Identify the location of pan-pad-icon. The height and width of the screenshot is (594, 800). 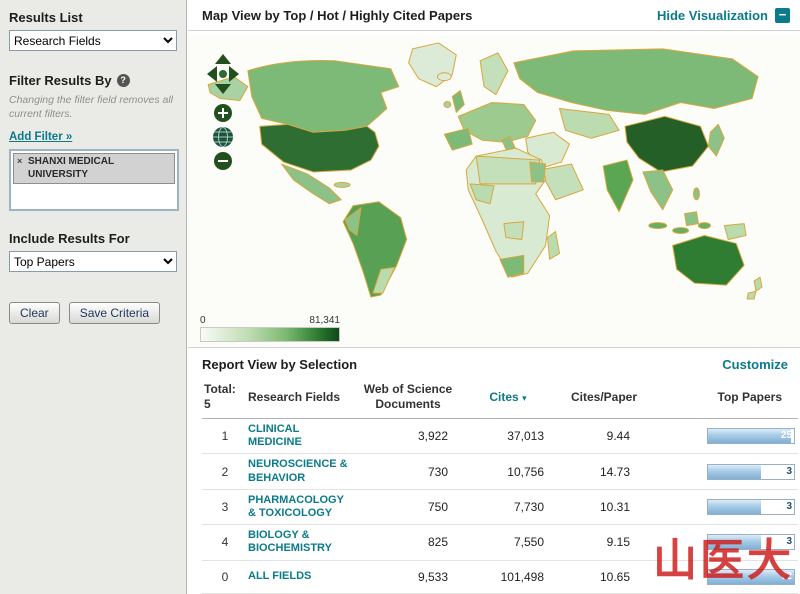
(223, 74).